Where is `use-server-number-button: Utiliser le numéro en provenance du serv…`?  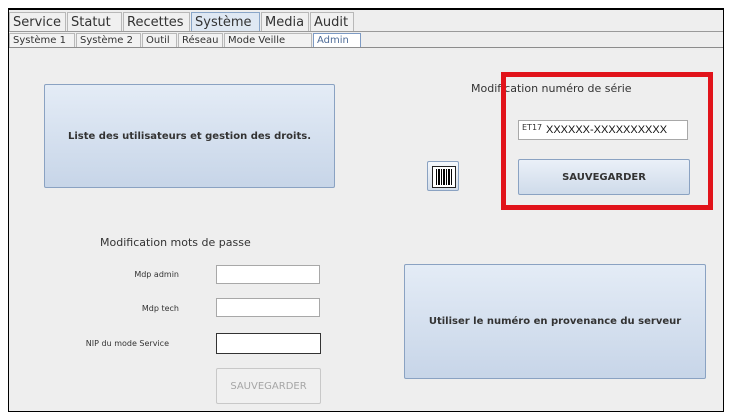 use-server-number-button: Utiliser le numéro en provenance du serv… is located at coordinates (555, 321).